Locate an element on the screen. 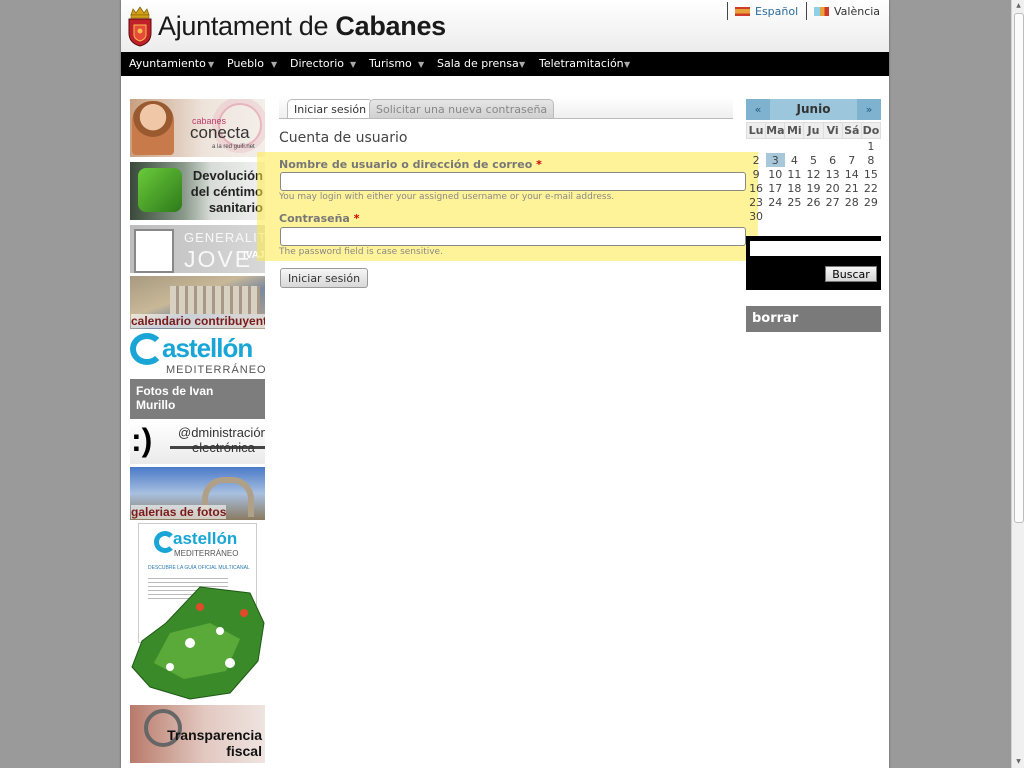 The image size is (1024, 768). required-mark: * is located at coordinates (539, 164).